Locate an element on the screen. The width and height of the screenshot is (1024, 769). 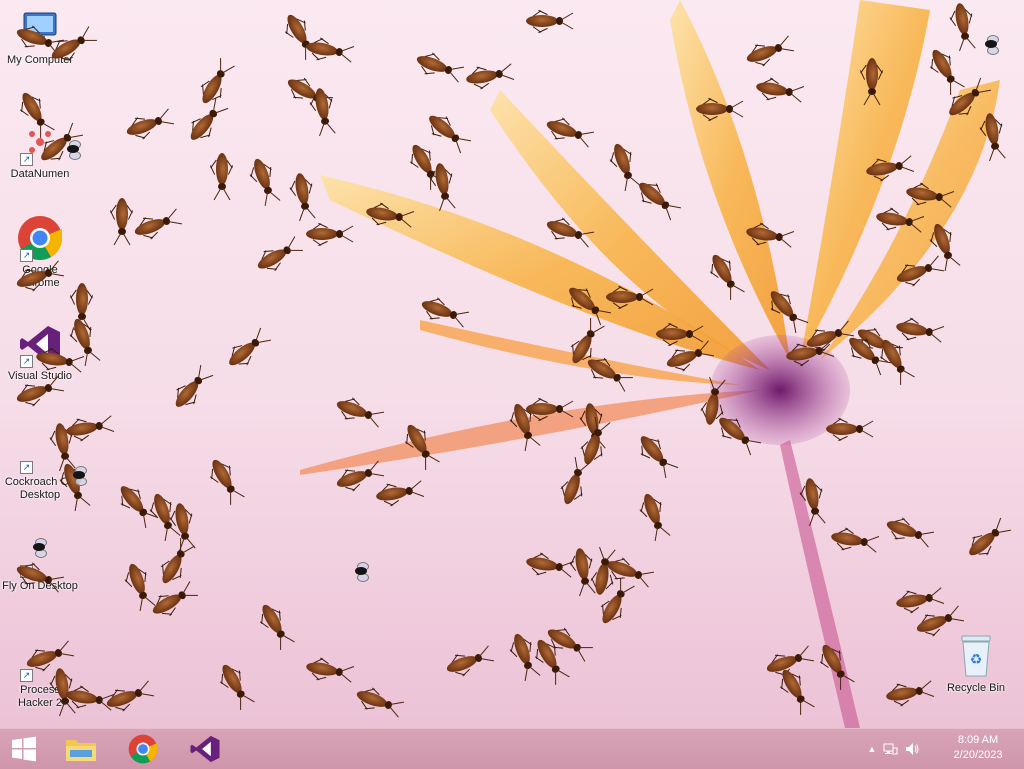
network-icon is located at coordinates (890, 749).